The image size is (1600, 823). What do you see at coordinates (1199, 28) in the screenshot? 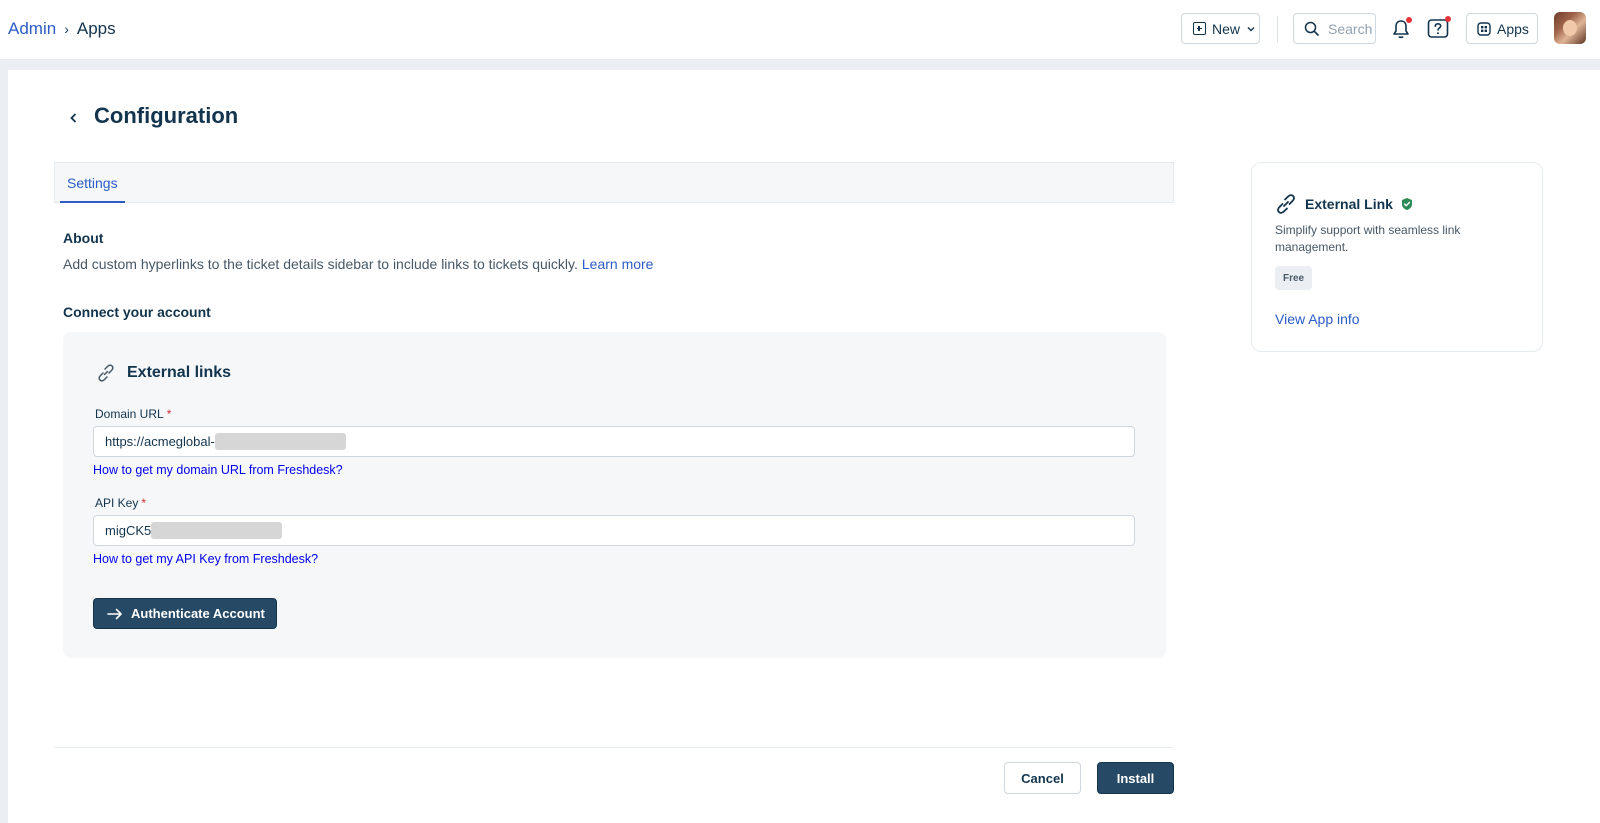
I see `plus-icon` at bounding box center [1199, 28].